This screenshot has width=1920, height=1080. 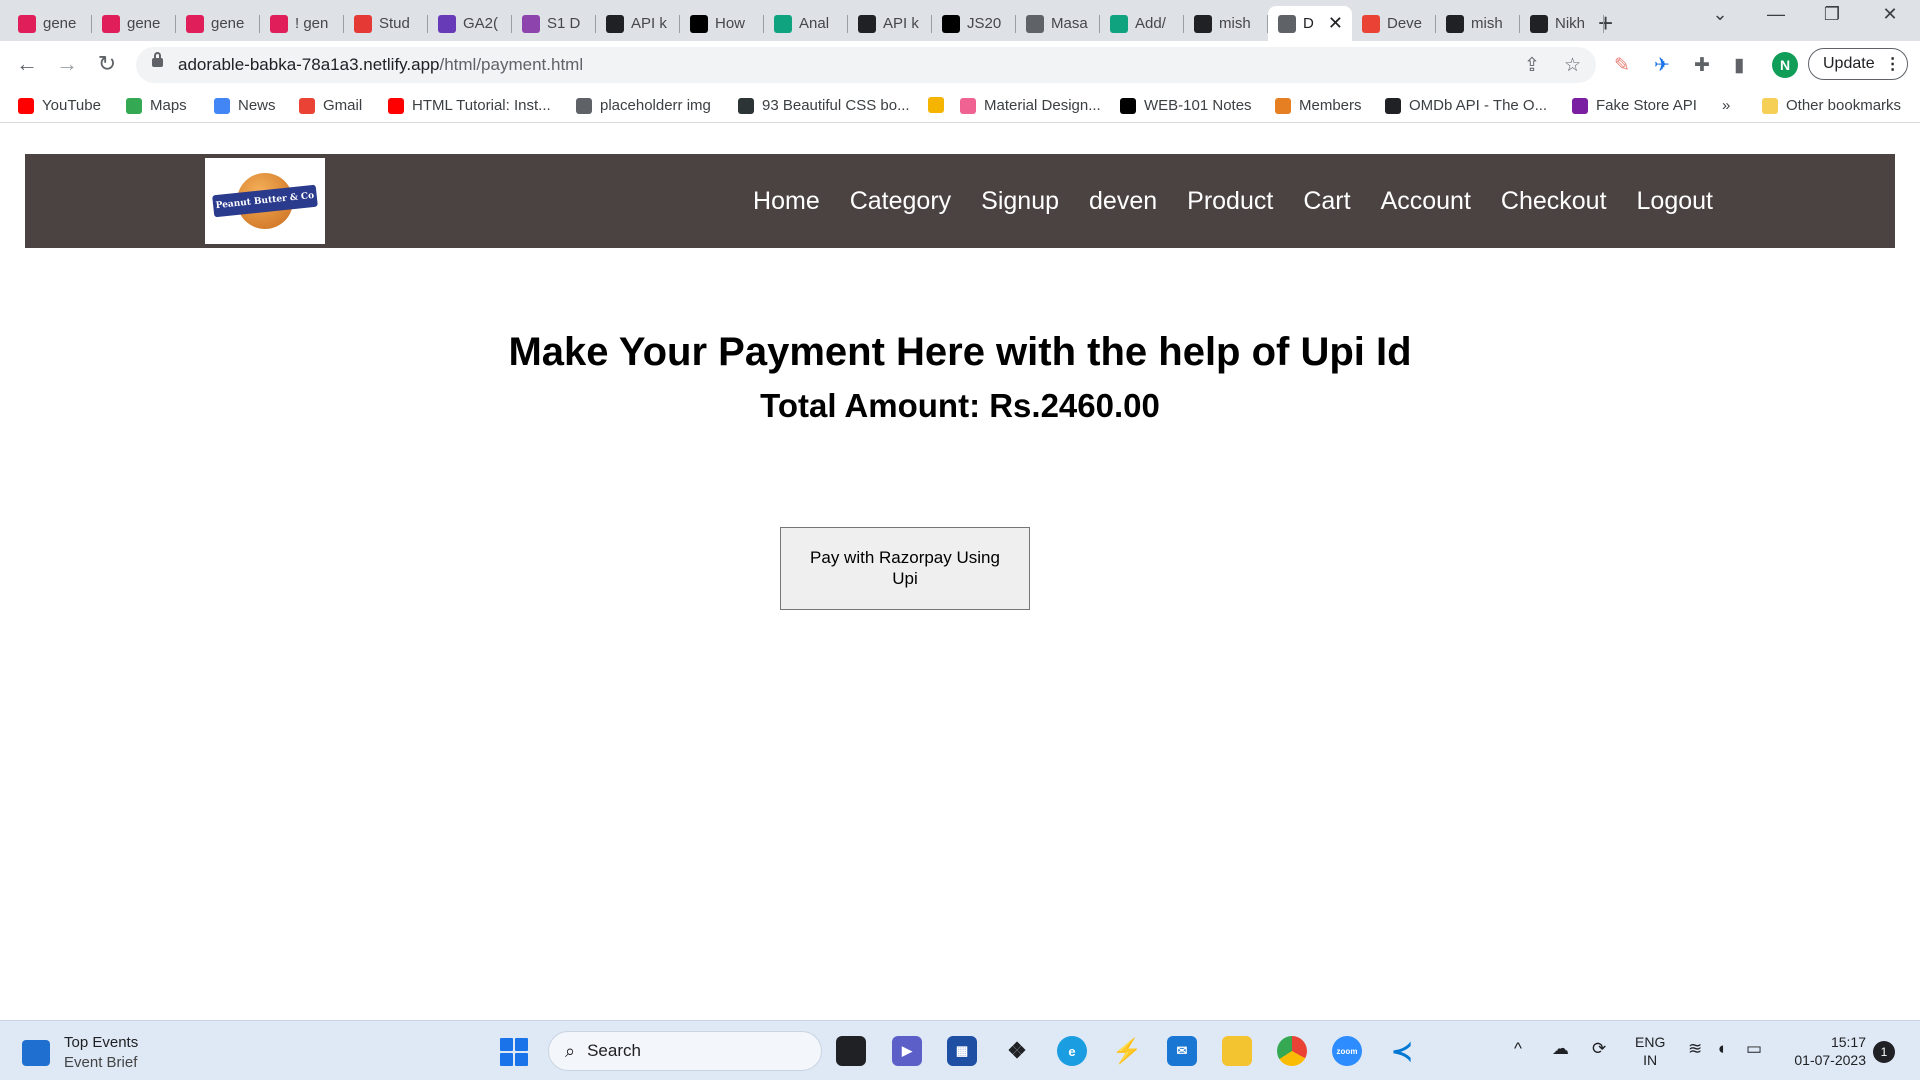 I want to click on browser-tab: Masa, so click(x=1058, y=23).